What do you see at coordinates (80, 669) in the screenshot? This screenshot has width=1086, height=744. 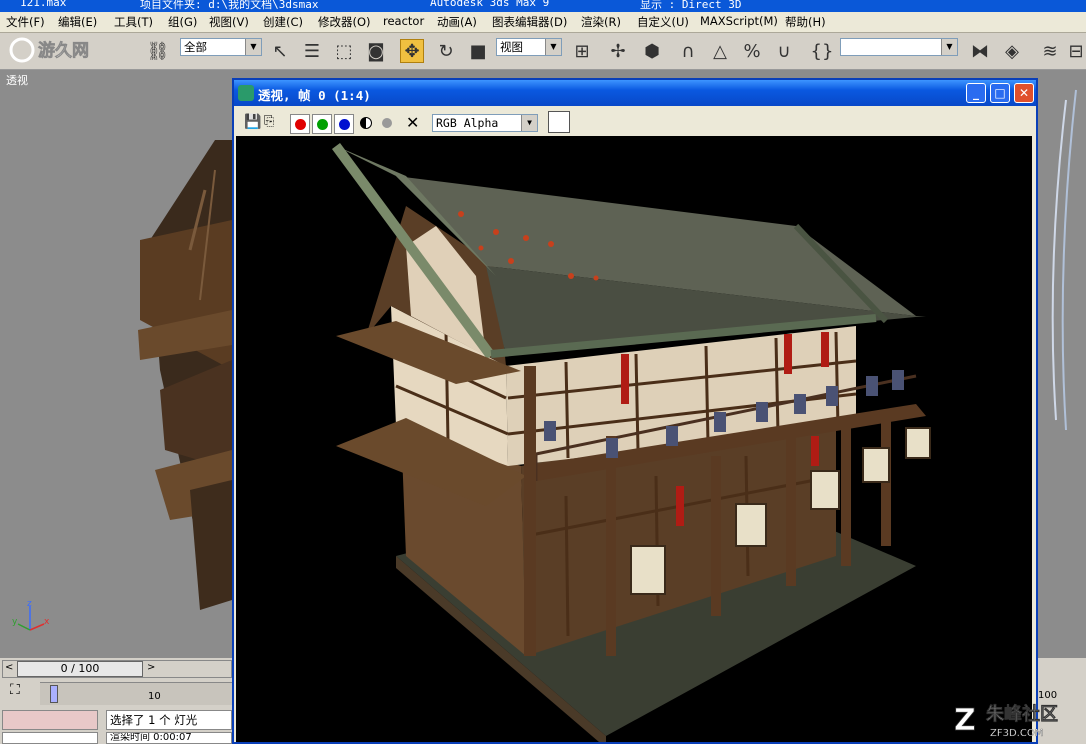 I see `frame-counter: 0 / 100` at bounding box center [80, 669].